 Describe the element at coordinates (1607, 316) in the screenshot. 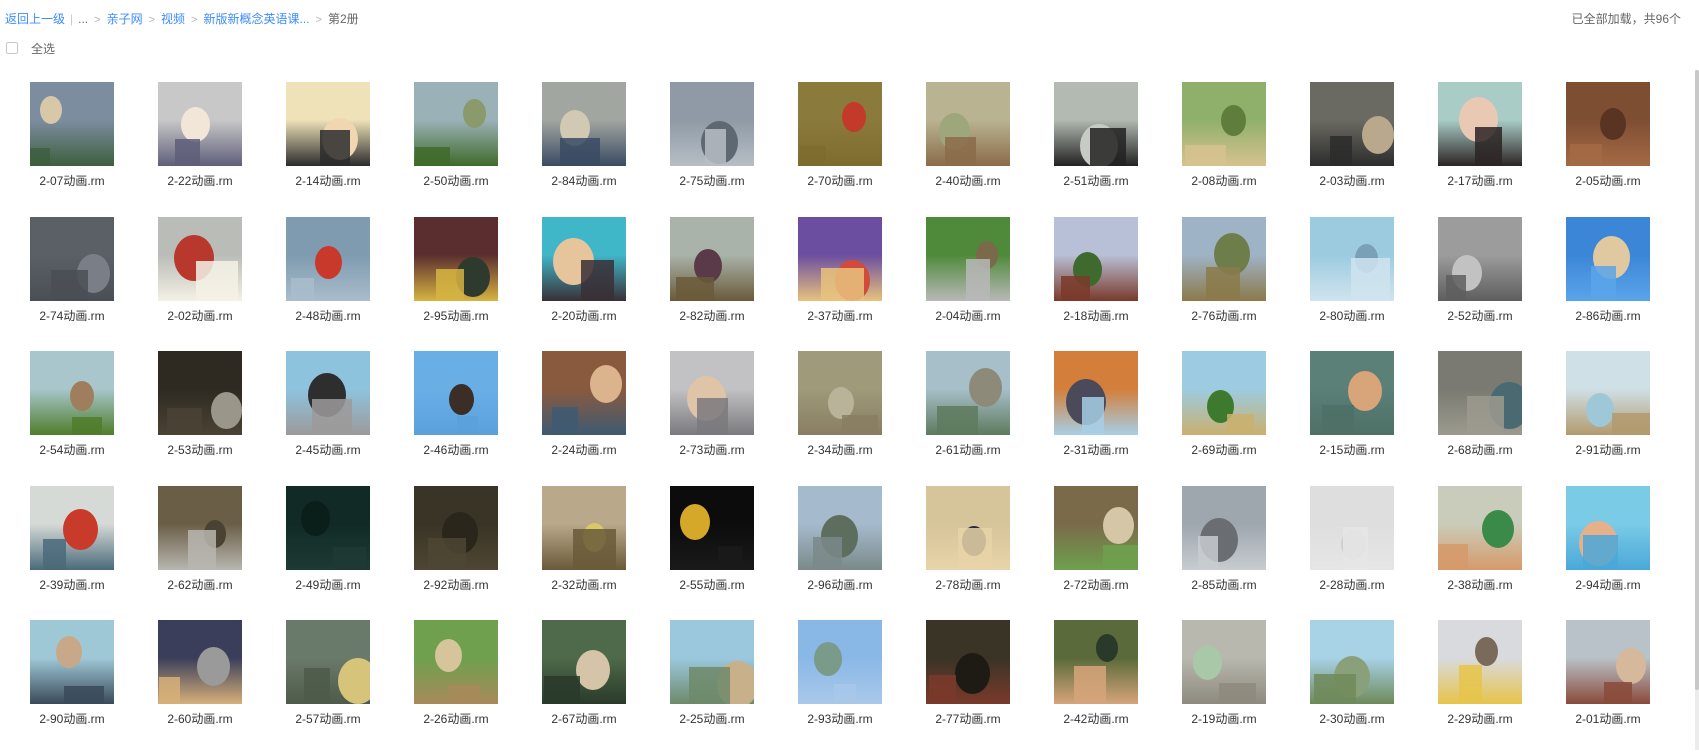

I see `file-name: 2-86动画.rm` at that location.